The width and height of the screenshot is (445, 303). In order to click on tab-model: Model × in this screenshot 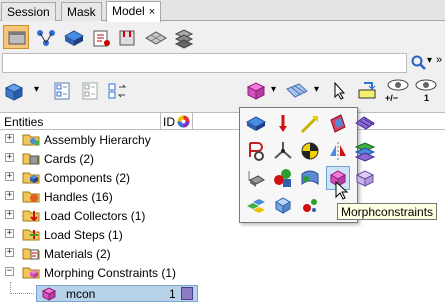, I will do `click(134, 11)`.